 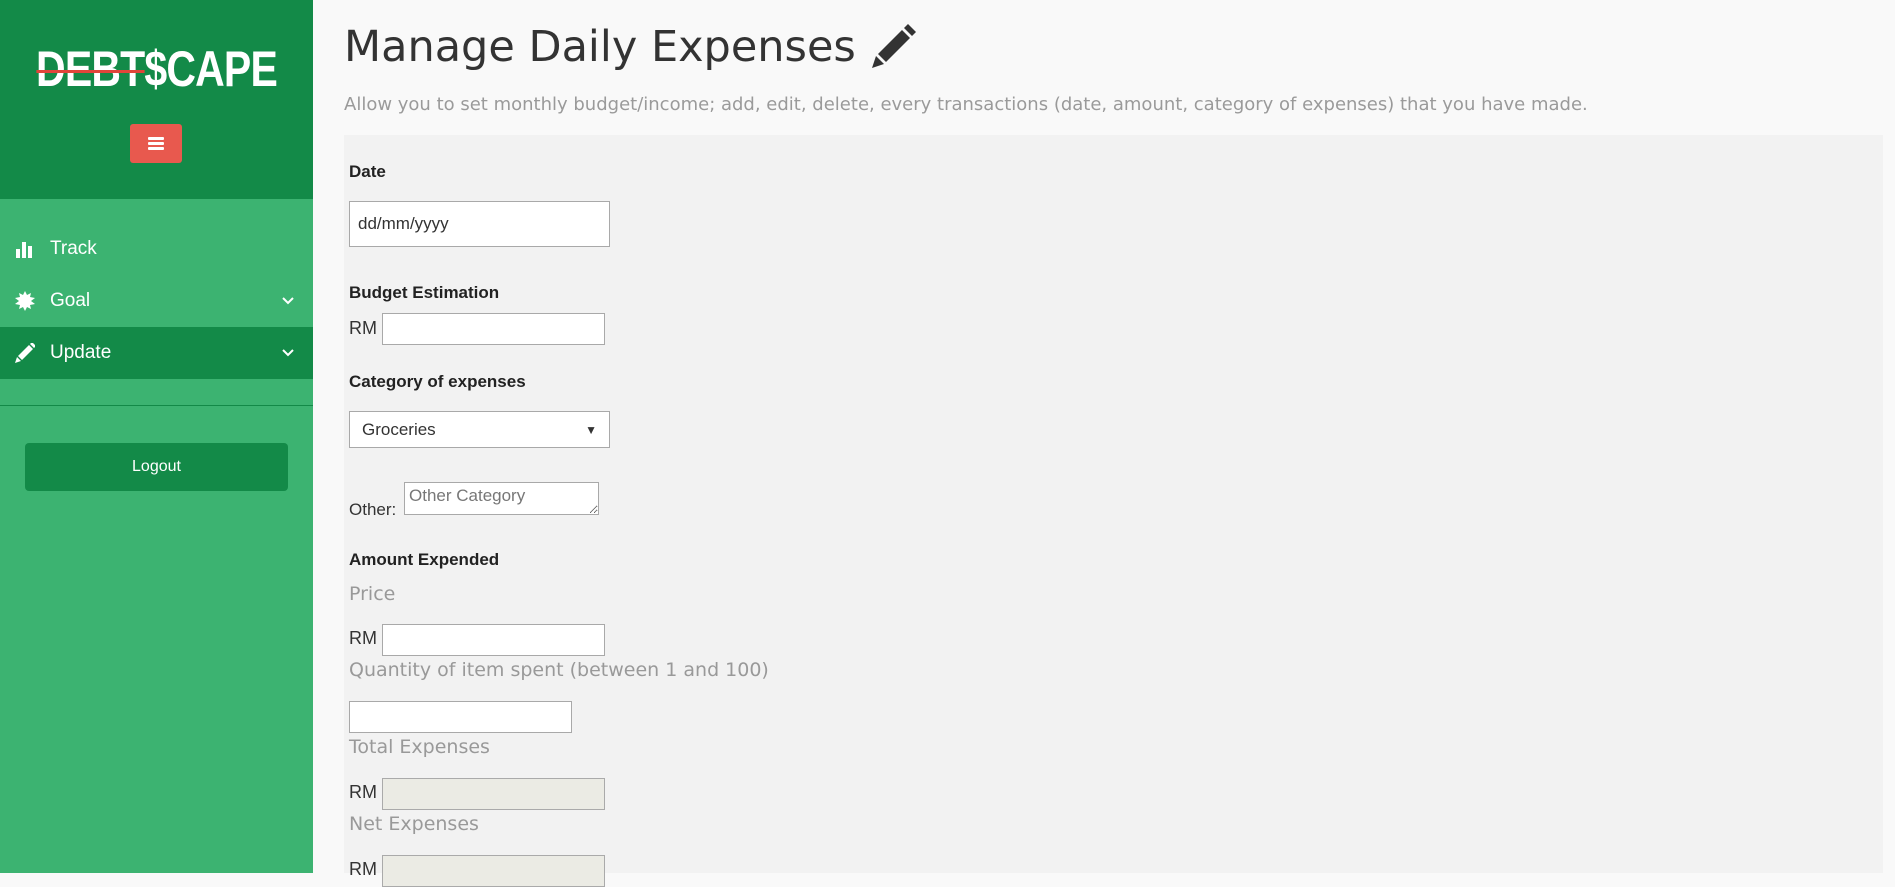 What do you see at coordinates (493, 640) in the screenshot?
I see `price-input` at bounding box center [493, 640].